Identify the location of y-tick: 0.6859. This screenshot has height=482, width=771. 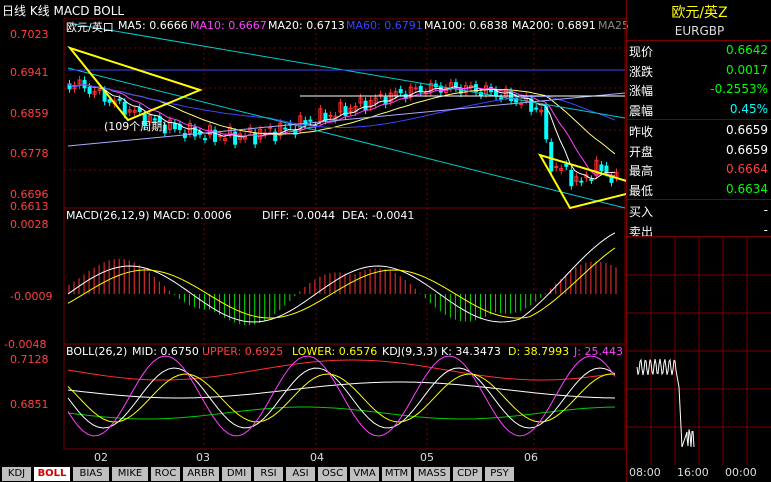
(29, 113).